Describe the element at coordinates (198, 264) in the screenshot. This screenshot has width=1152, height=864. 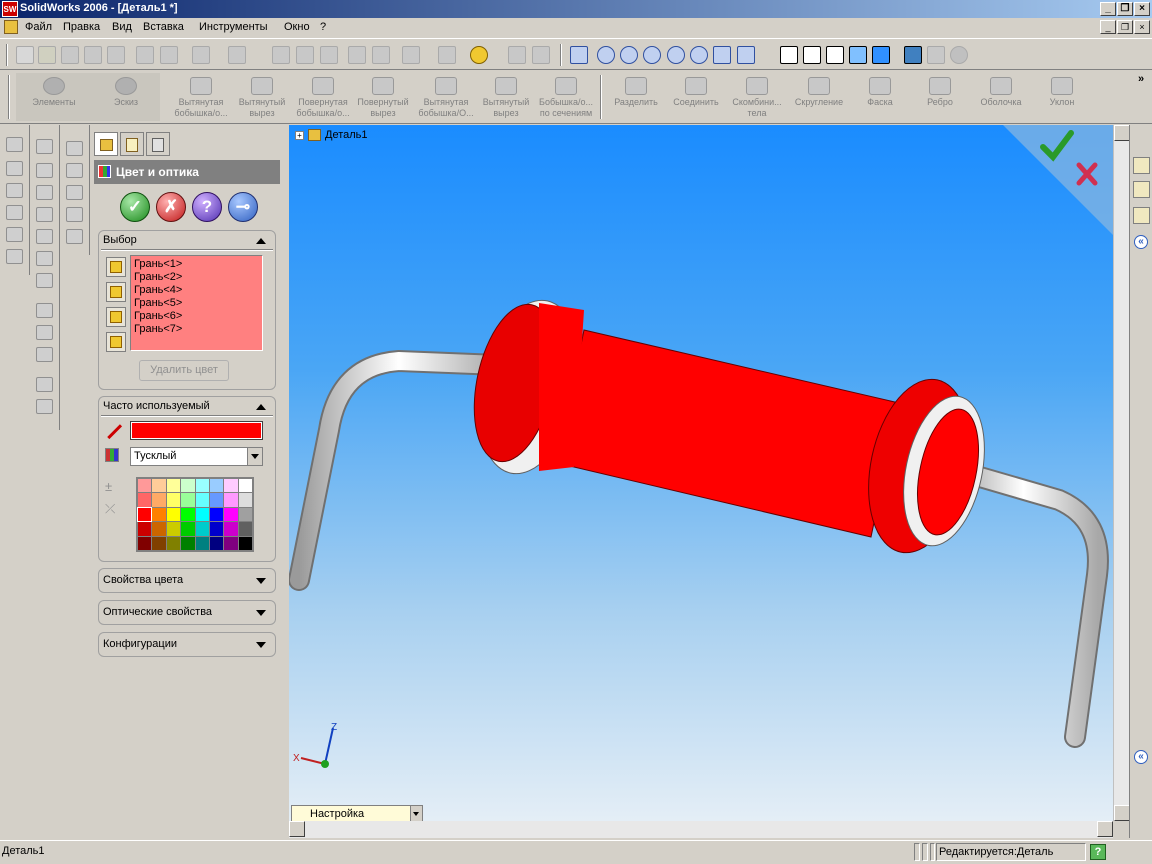
I see `list-item: Грань<1>` at that location.